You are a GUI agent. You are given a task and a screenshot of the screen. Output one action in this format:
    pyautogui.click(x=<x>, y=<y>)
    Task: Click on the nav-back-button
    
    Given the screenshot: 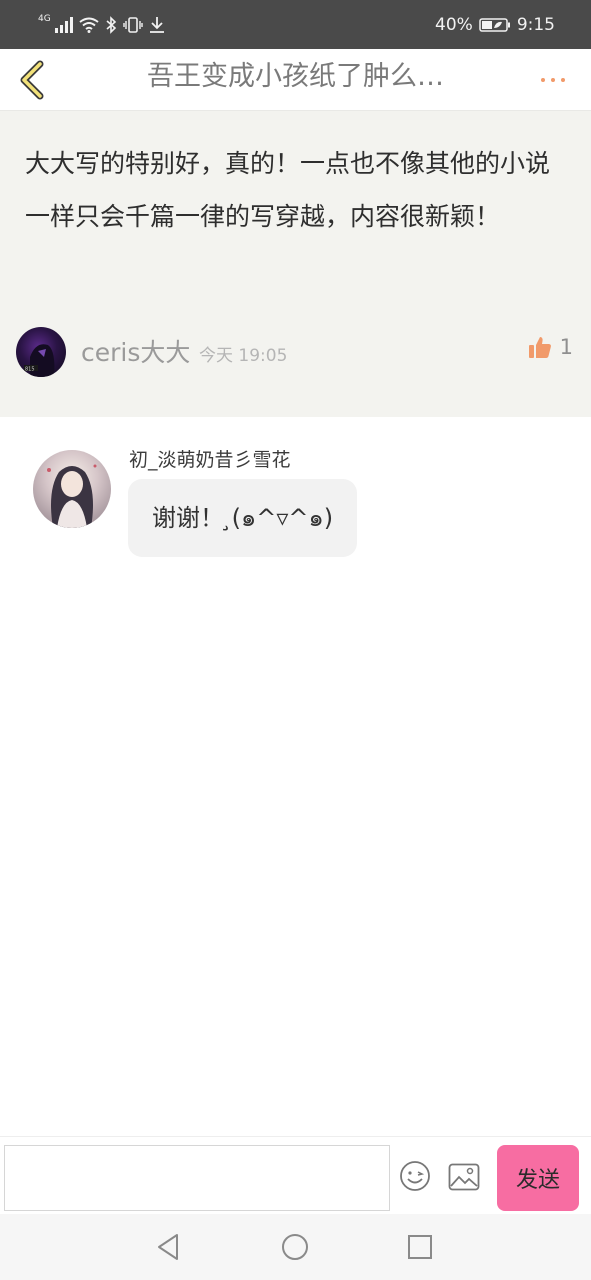 What is the action you would take?
    pyautogui.click(x=168, y=1247)
    